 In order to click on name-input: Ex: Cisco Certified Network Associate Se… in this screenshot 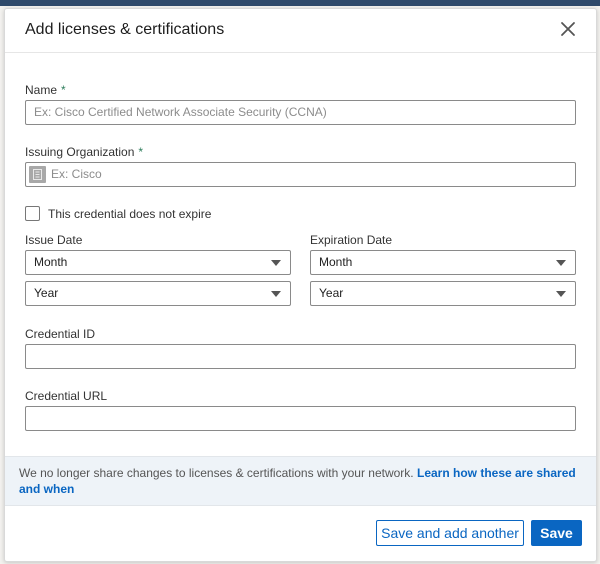, I will do `click(300, 112)`.